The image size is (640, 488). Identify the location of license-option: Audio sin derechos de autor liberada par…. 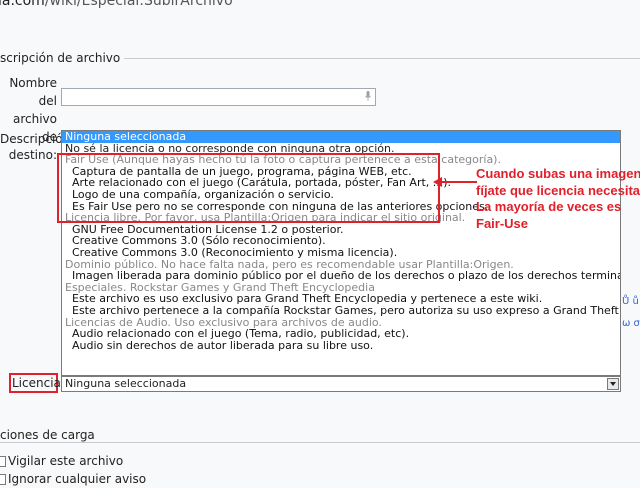
(341, 346).